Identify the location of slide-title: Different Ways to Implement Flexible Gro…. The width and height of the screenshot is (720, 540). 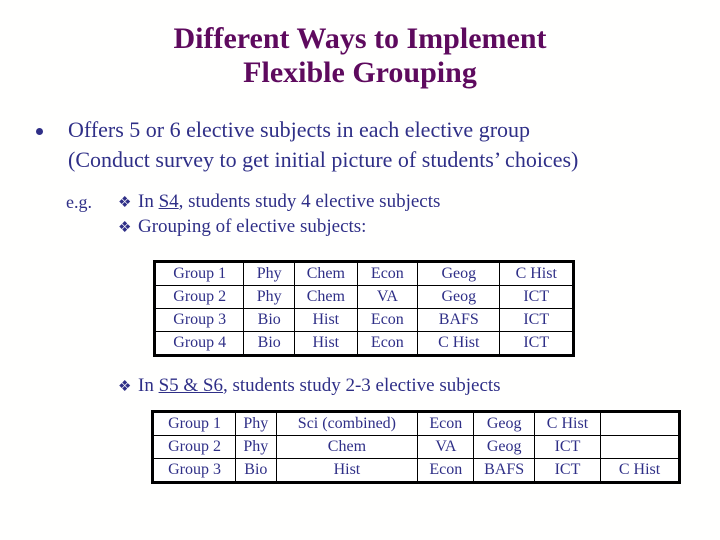
(360, 56).